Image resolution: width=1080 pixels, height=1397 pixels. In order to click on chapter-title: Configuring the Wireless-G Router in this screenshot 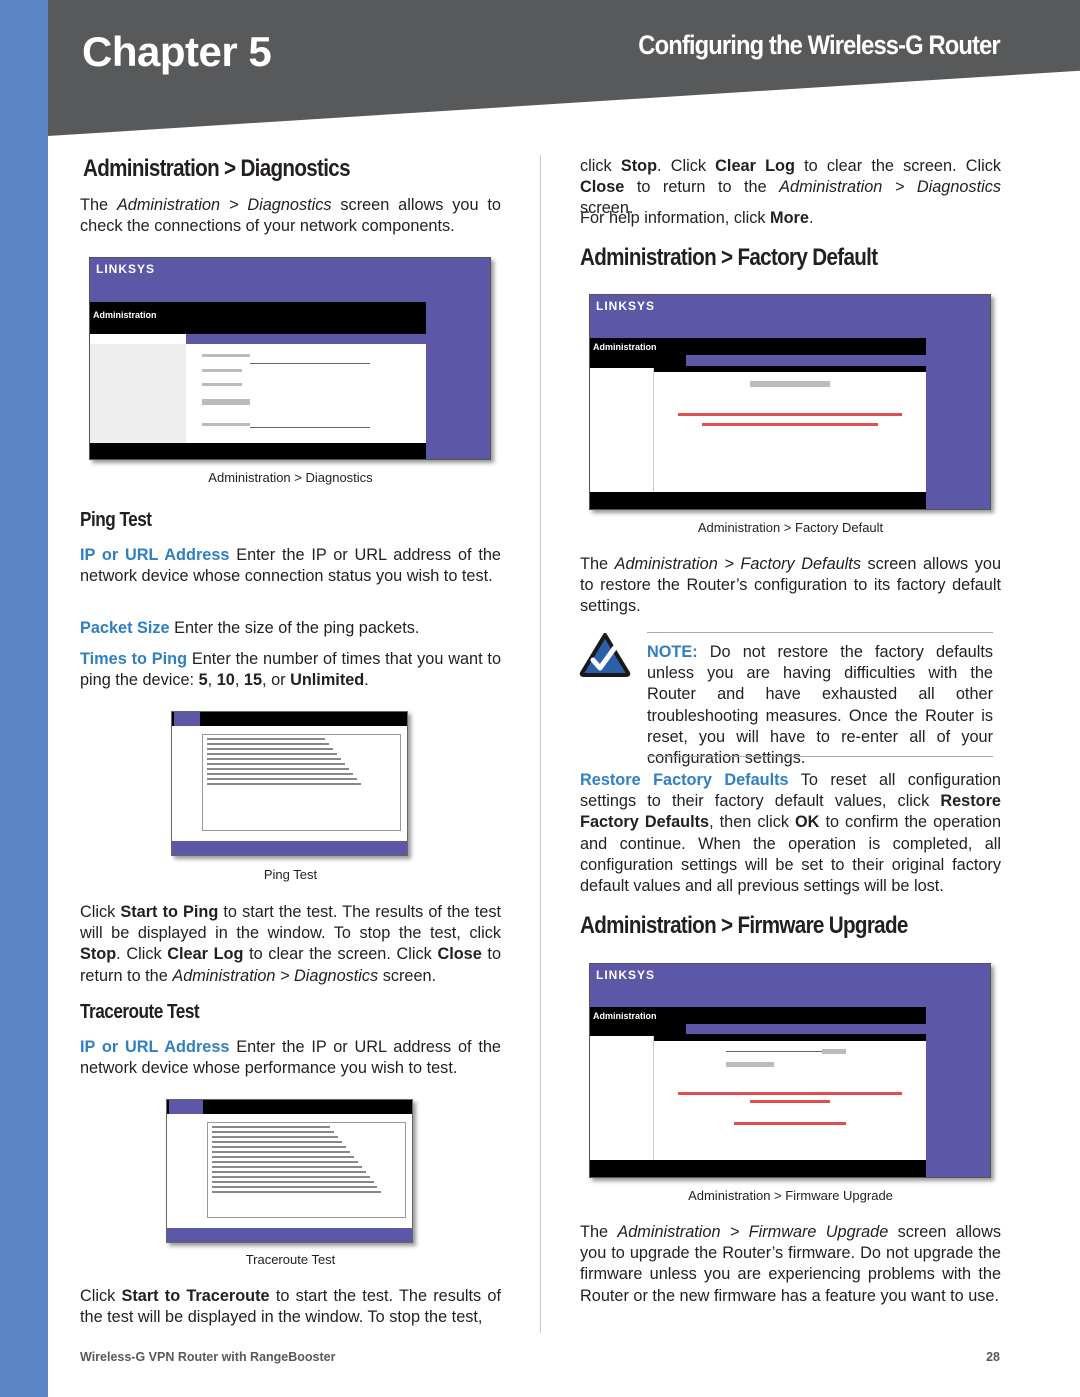, I will do `click(819, 45)`.